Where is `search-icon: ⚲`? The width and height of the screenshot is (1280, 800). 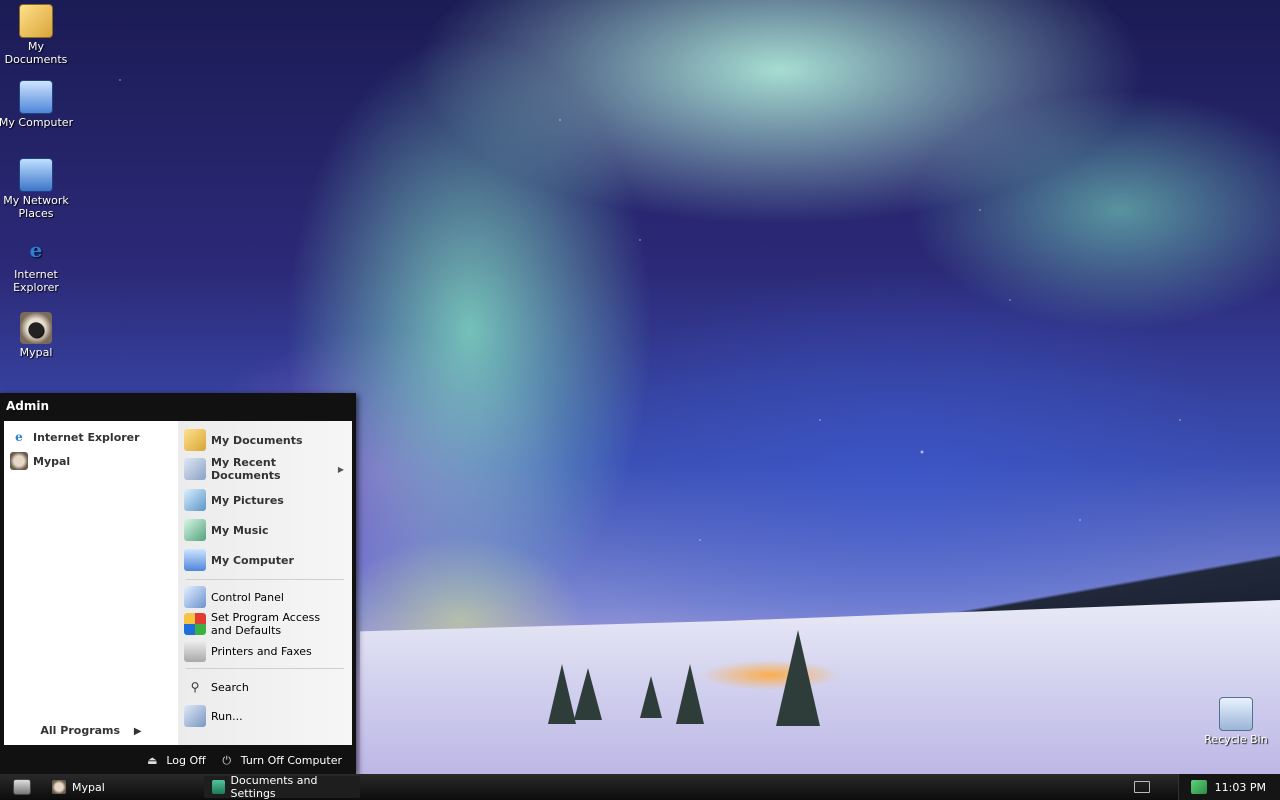 search-icon: ⚲ is located at coordinates (195, 687).